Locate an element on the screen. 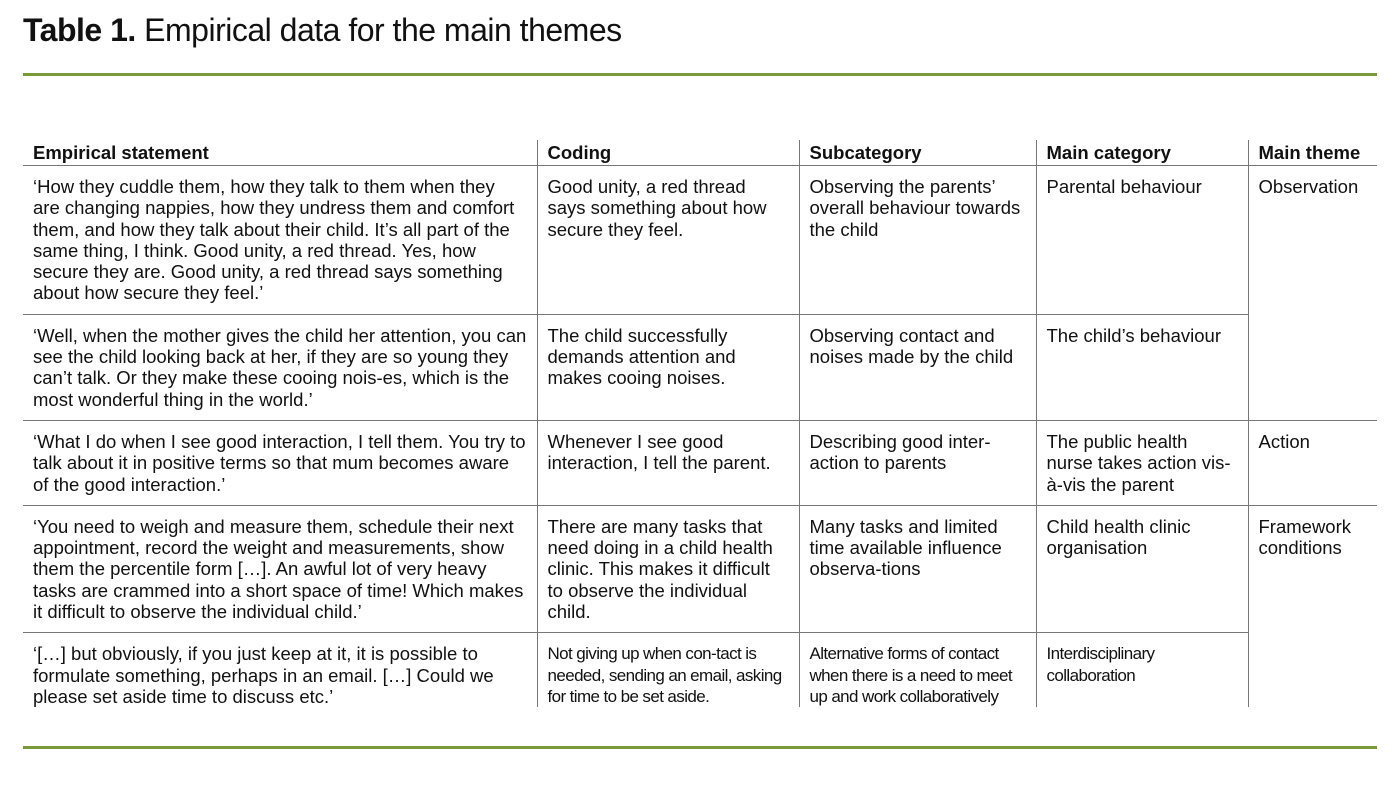 This screenshot has width=1400, height=786. top-rule is located at coordinates (700, 74).